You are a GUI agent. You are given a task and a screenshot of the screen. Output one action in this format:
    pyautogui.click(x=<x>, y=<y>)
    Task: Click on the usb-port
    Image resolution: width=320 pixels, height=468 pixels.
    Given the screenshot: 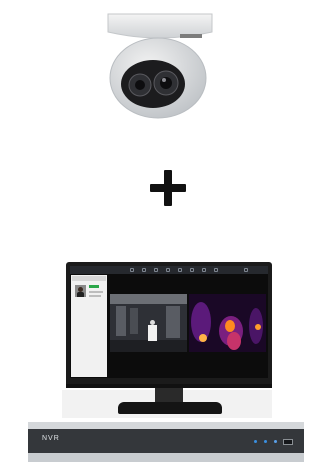 What is the action you would take?
    pyautogui.click(x=288, y=442)
    